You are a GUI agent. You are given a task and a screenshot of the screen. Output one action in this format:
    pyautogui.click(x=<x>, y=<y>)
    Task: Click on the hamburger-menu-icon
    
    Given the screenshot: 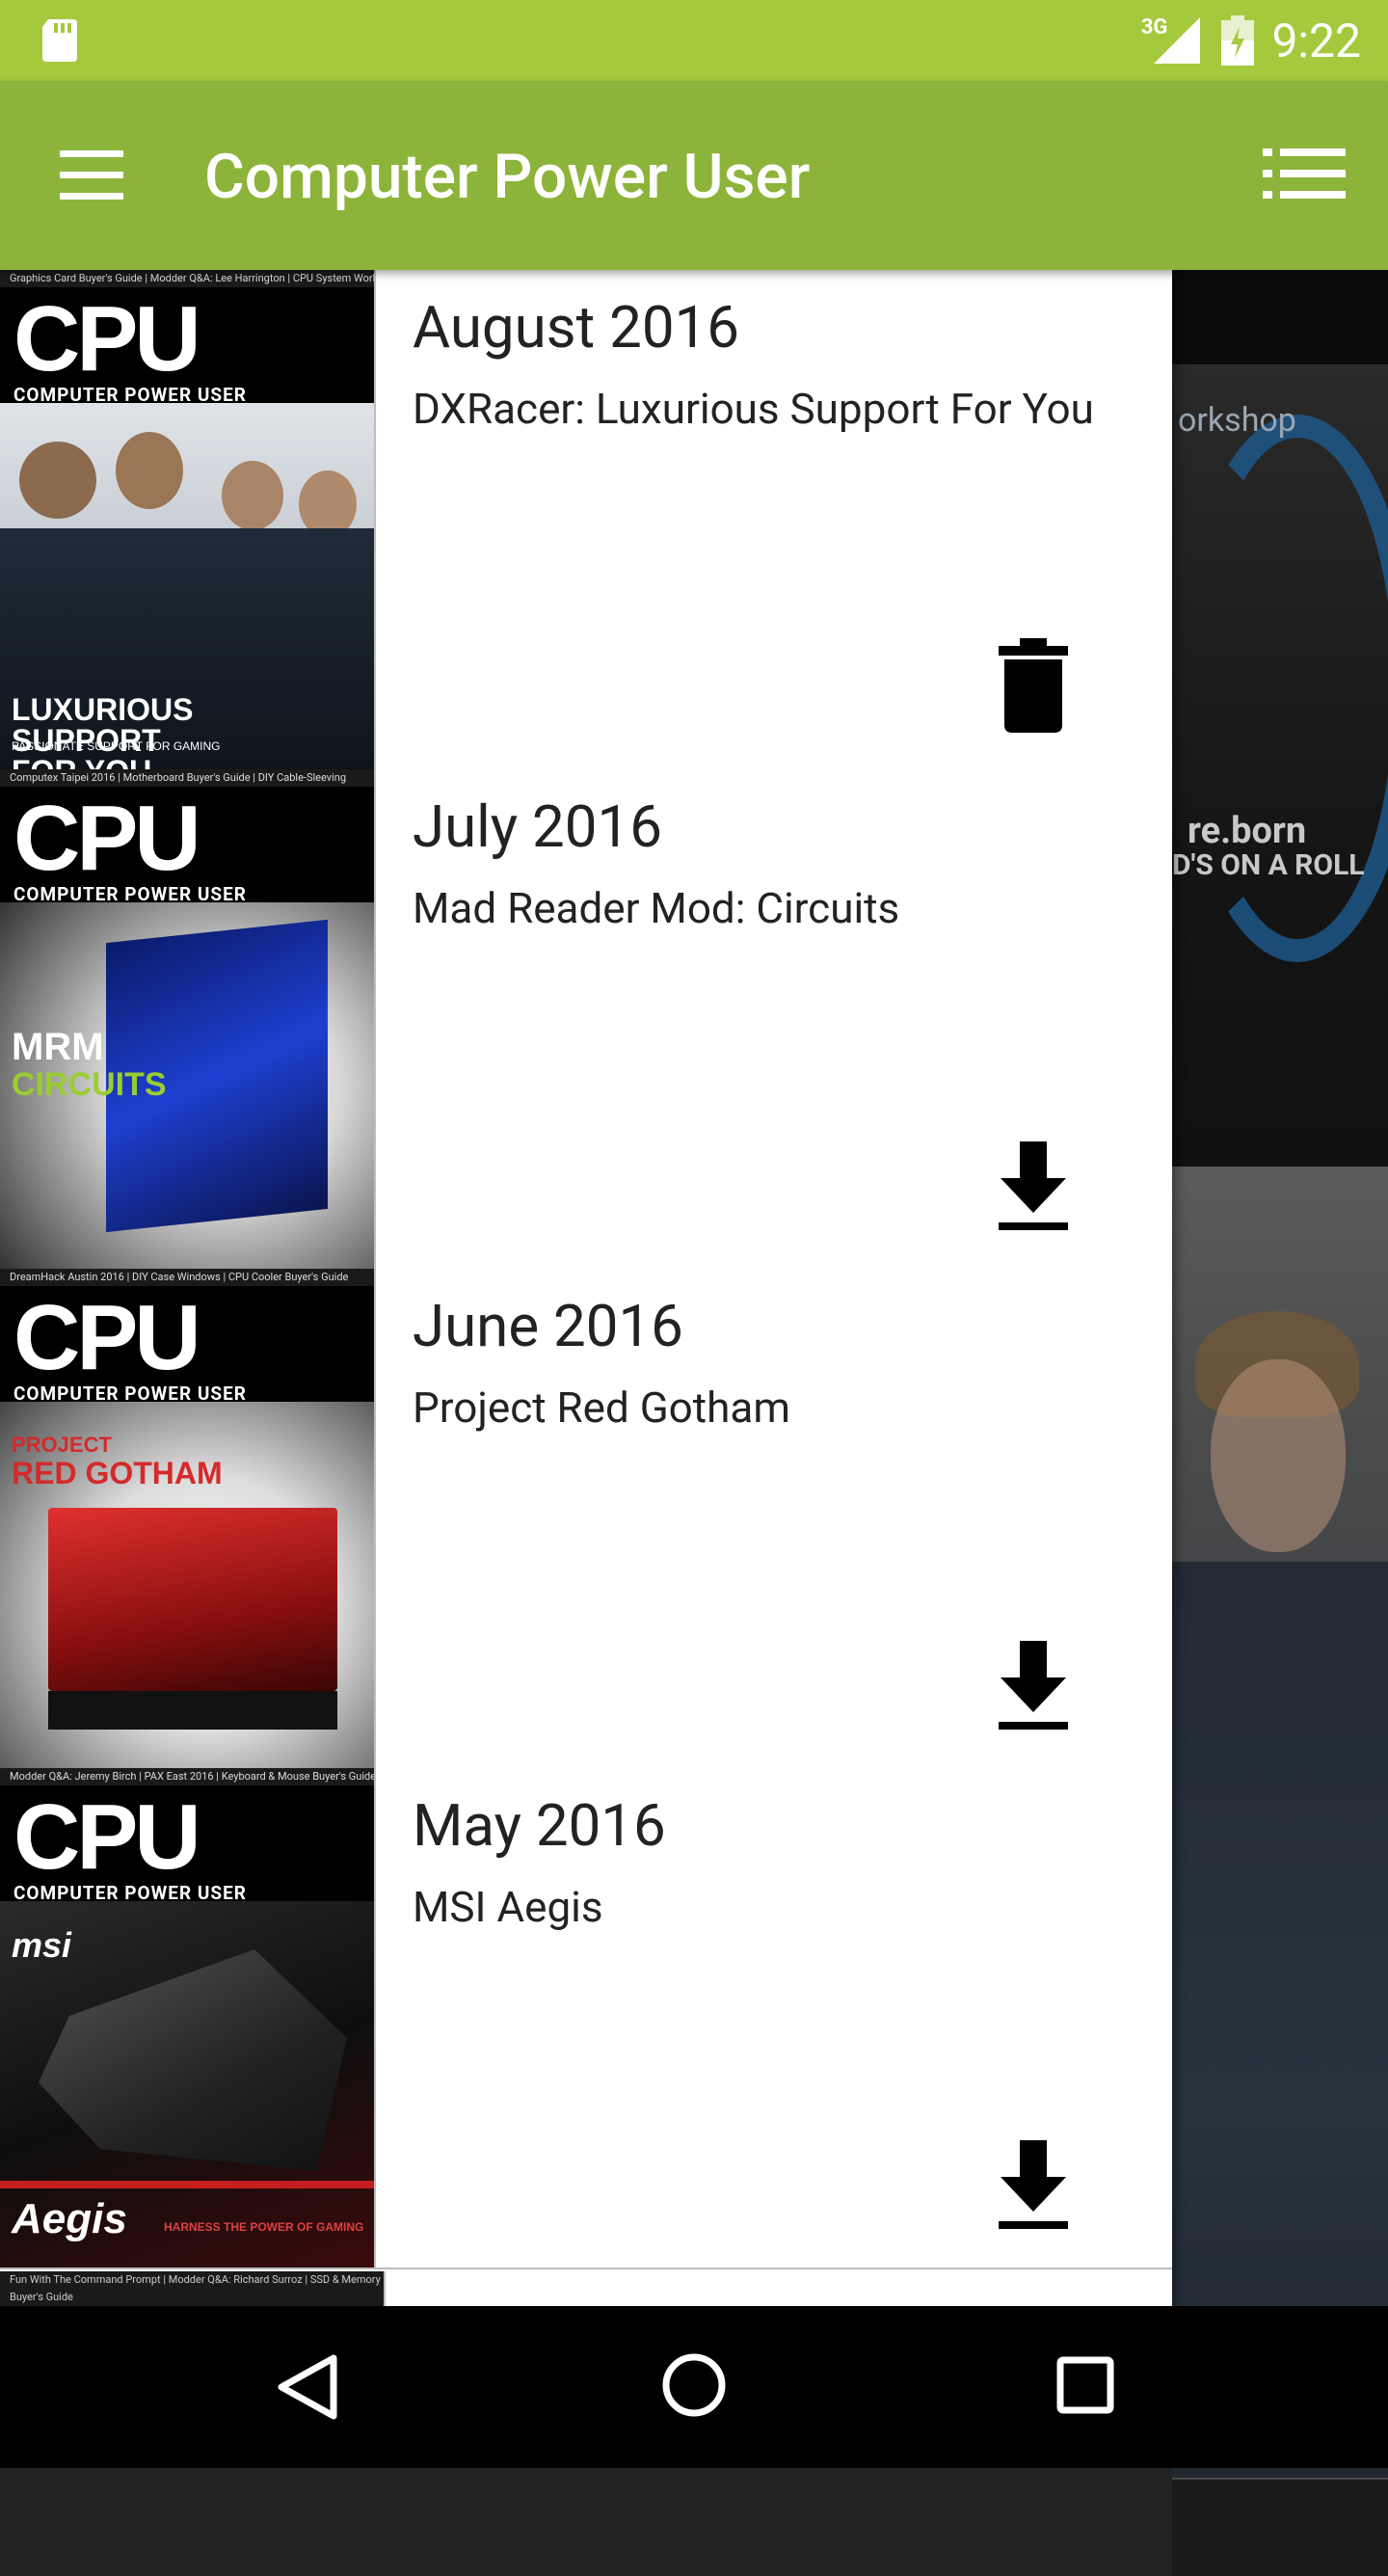 What is the action you would take?
    pyautogui.click(x=92, y=176)
    